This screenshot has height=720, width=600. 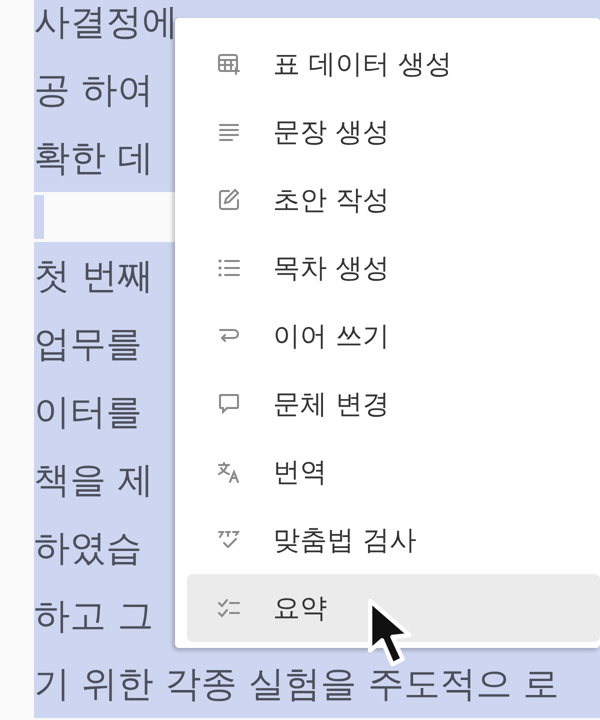 What do you see at coordinates (229, 608) in the screenshot?
I see `checklist-icon` at bounding box center [229, 608].